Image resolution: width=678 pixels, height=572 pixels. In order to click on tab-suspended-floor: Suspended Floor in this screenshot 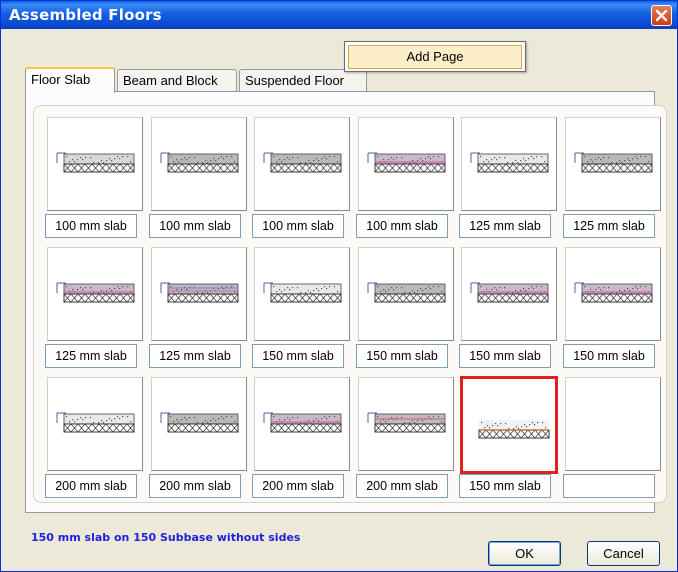, I will do `click(303, 80)`.